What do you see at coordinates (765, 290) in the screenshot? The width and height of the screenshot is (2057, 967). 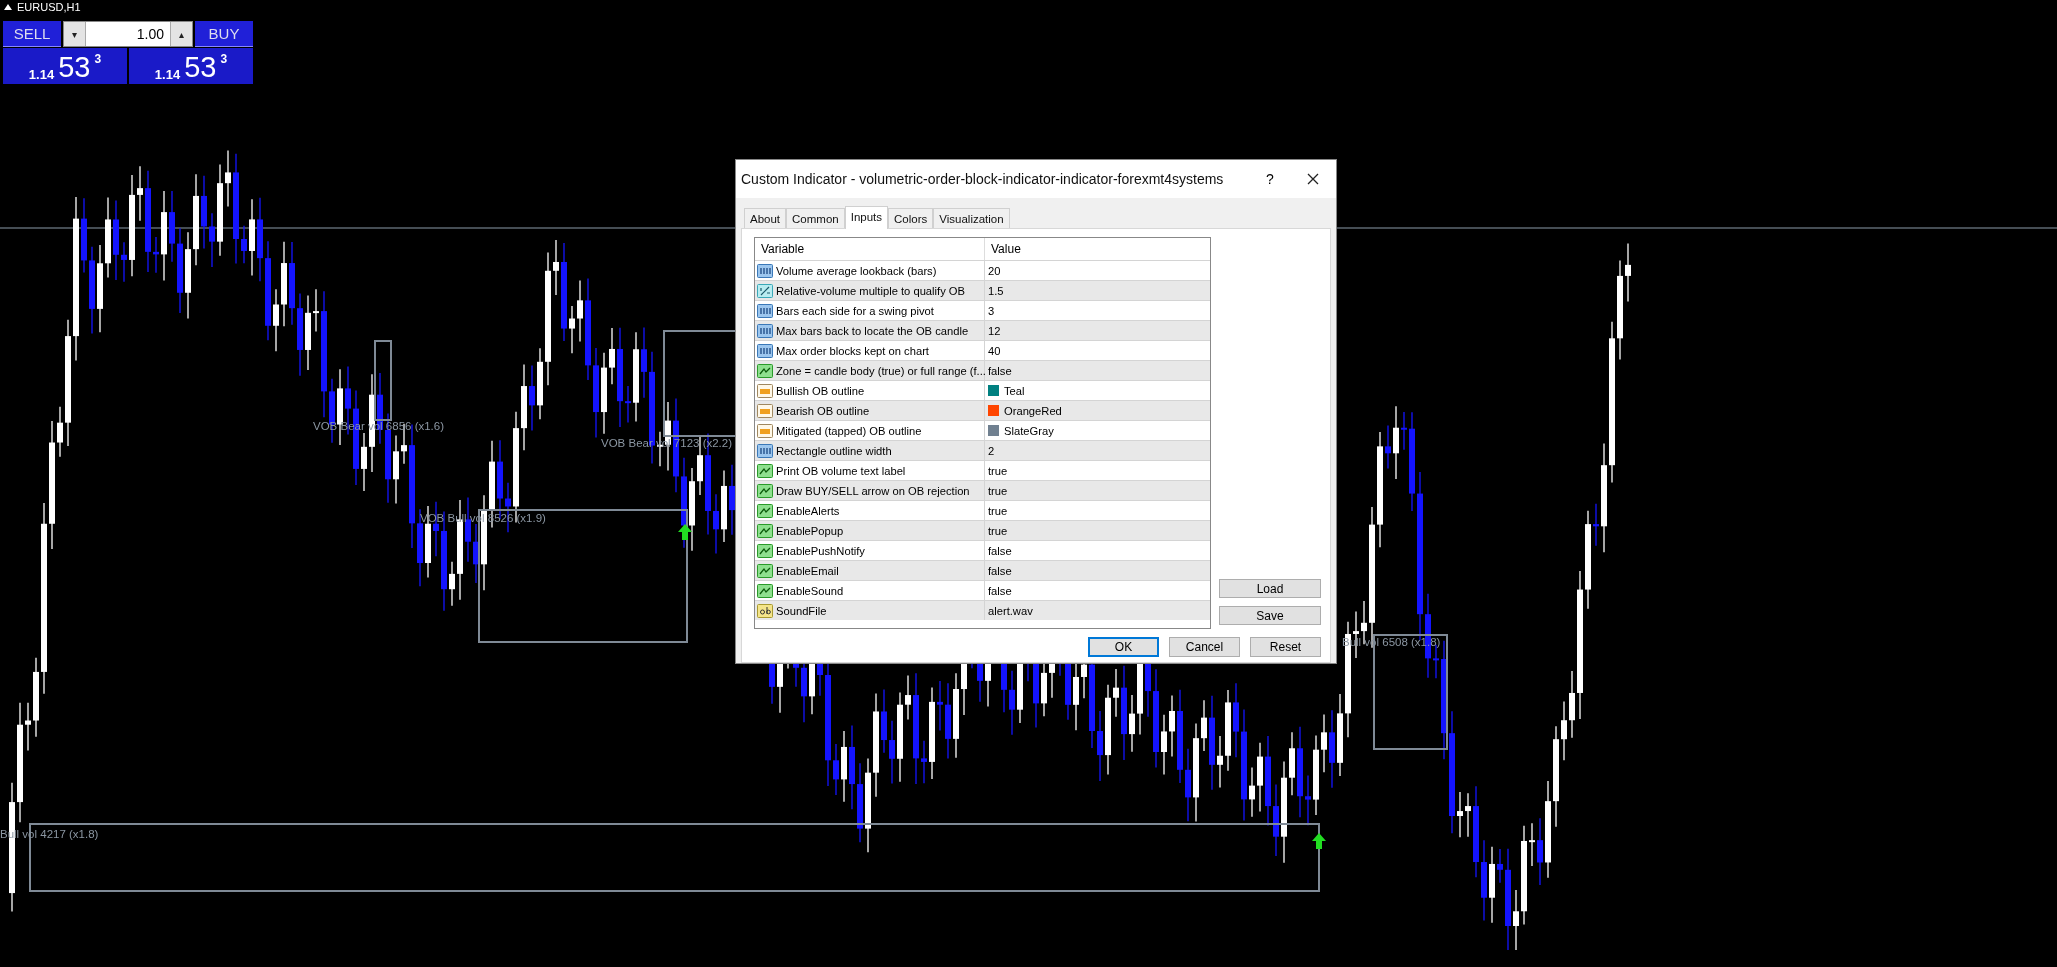 I see `fraction-type-icon` at bounding box center [765, 290].